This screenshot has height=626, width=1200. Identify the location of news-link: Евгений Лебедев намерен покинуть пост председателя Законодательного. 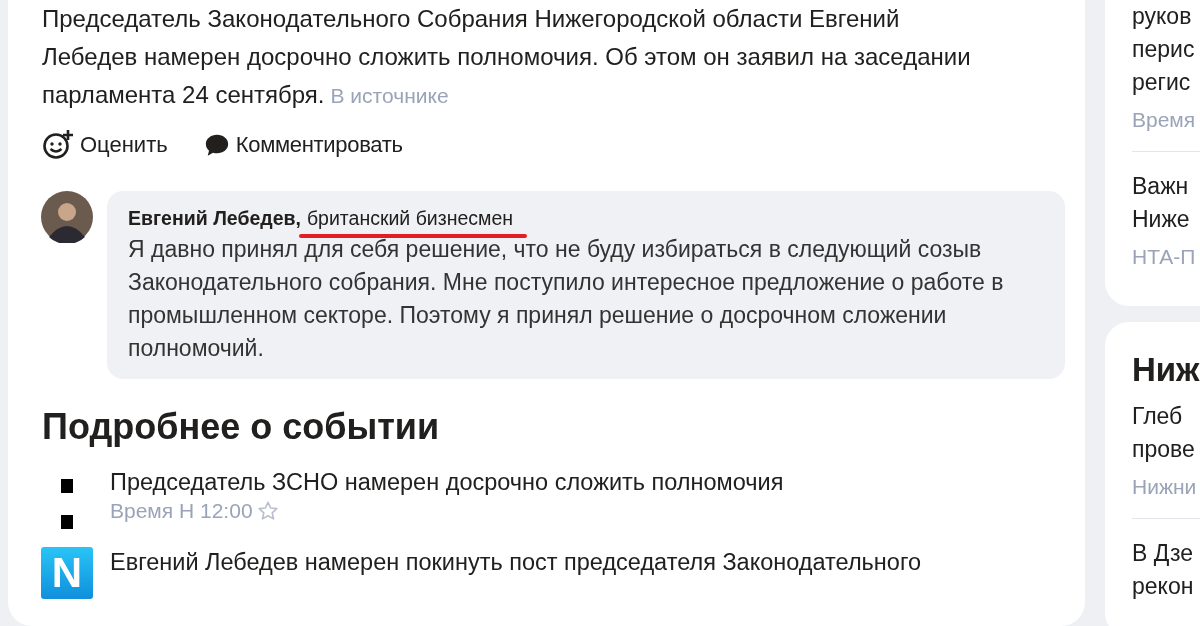
(590, 562).